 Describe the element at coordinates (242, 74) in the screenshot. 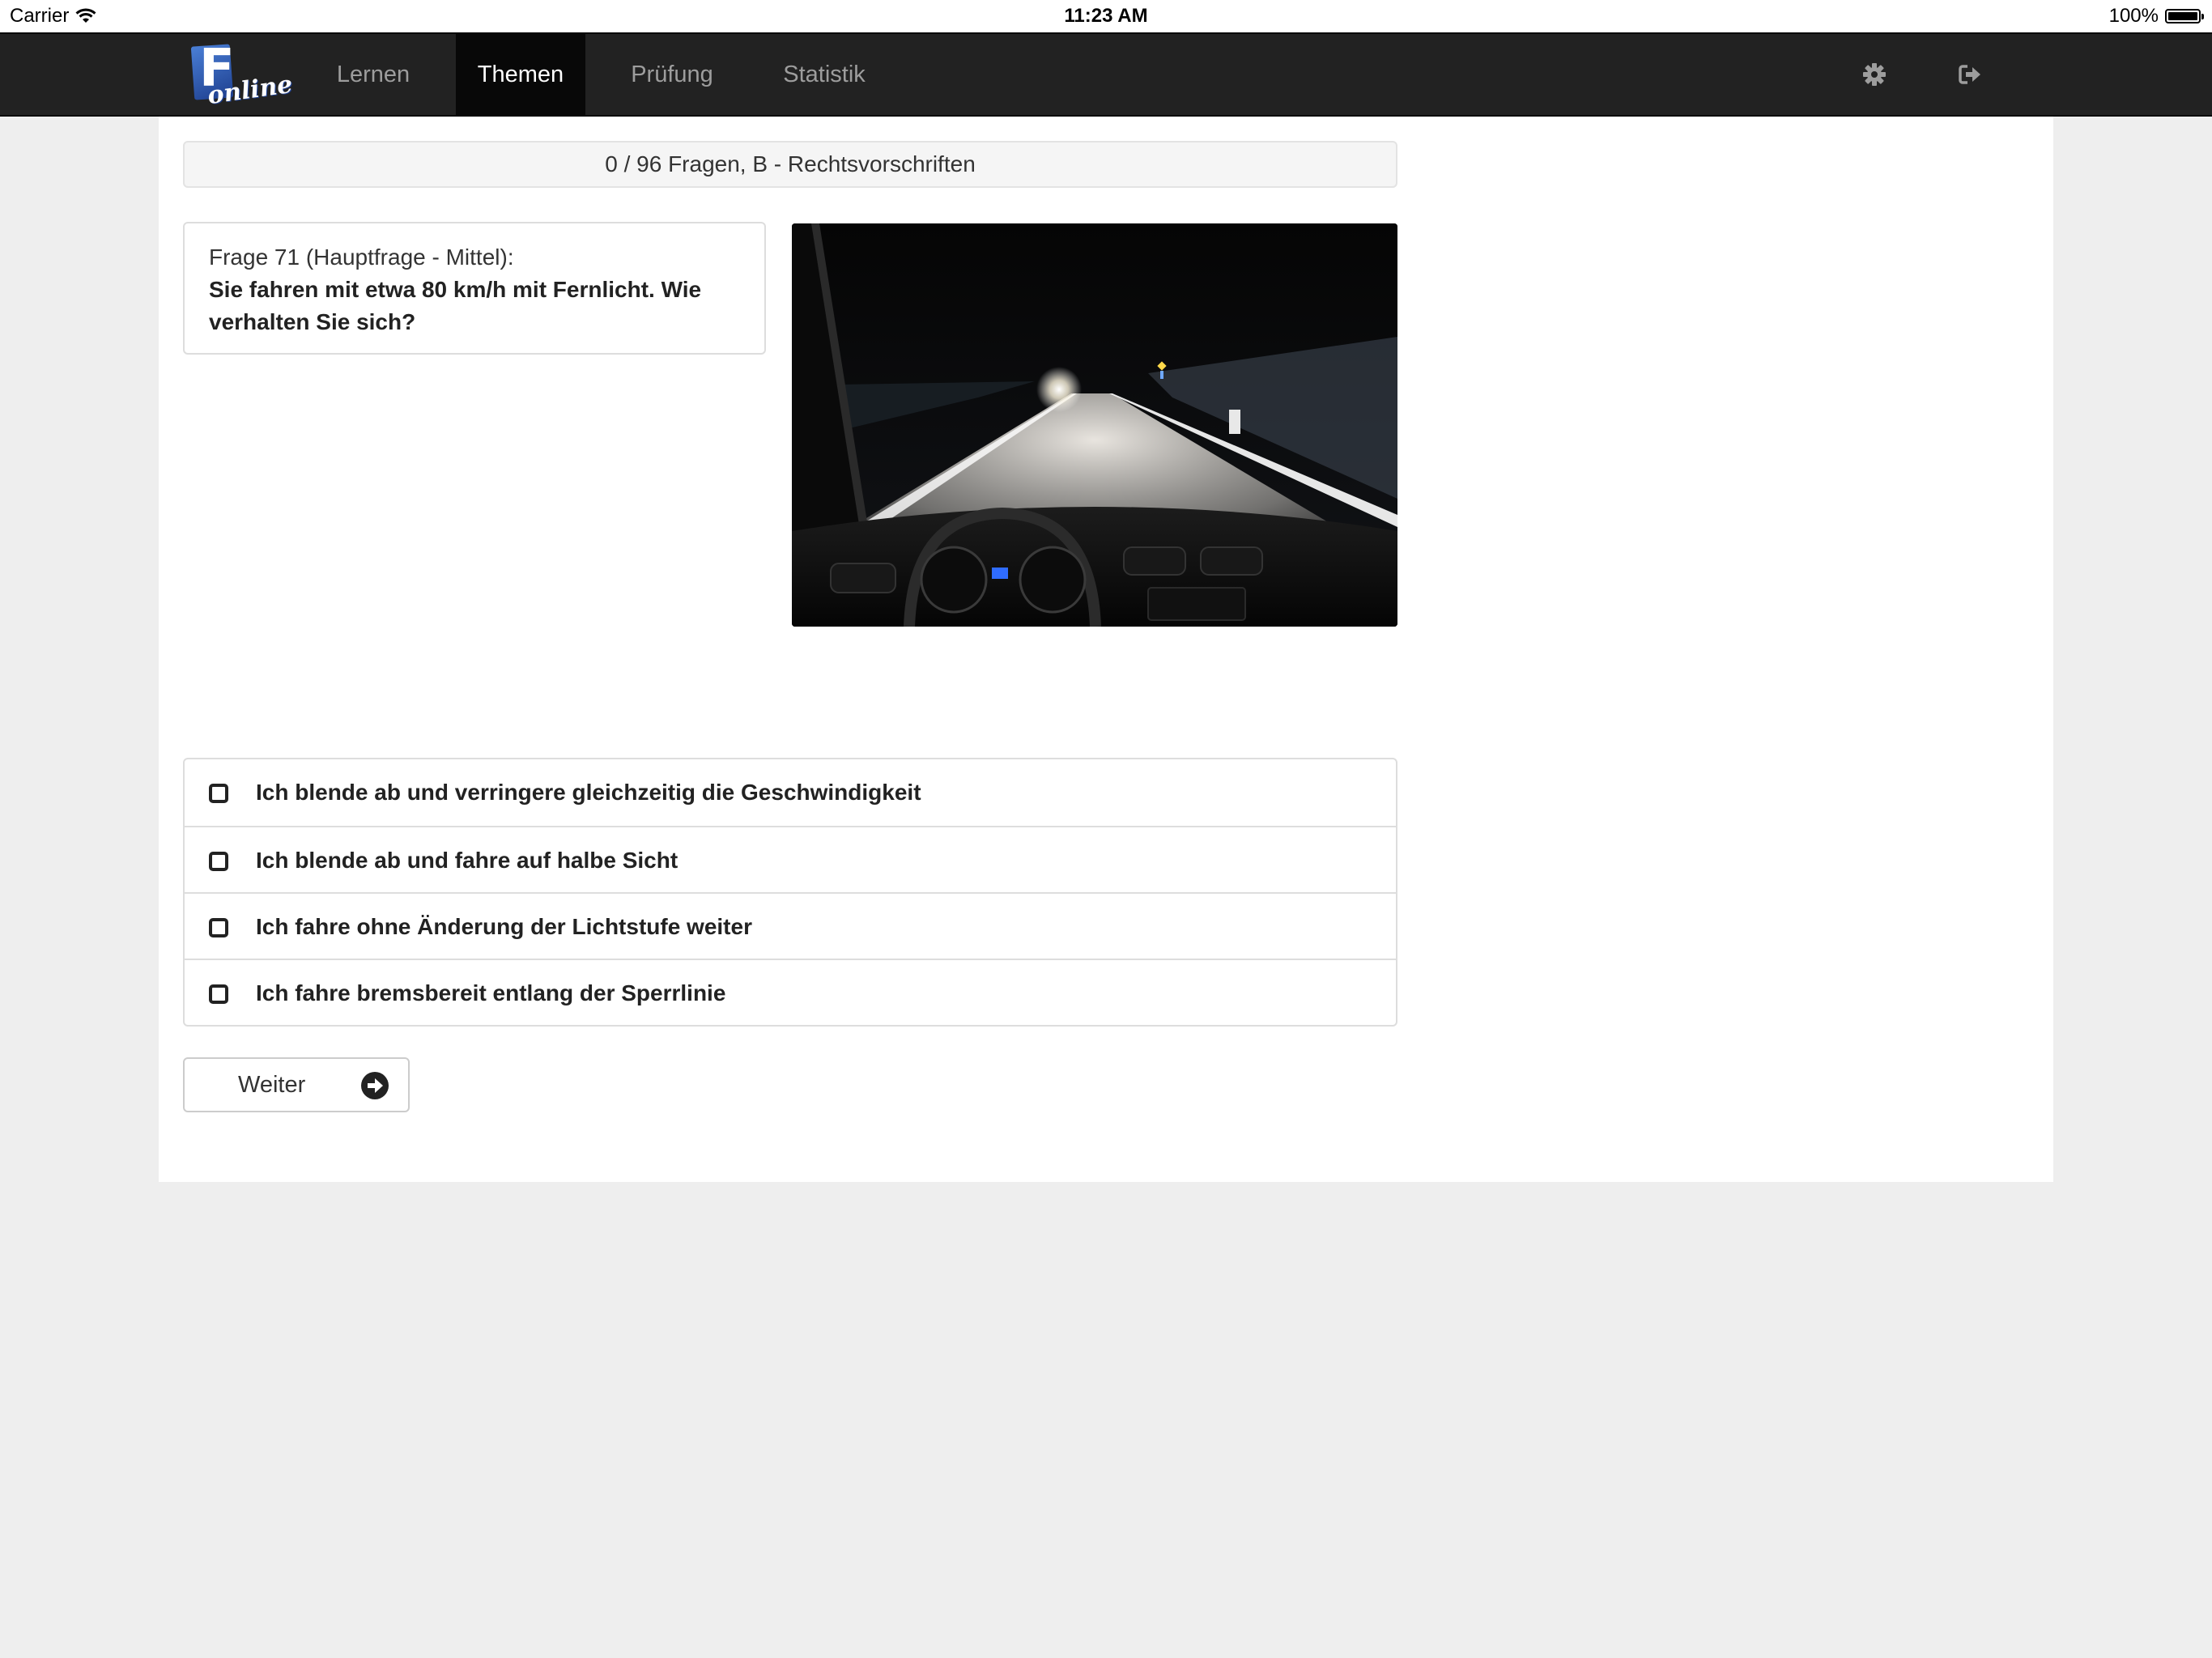

I see `app-logo: F online` at that location.